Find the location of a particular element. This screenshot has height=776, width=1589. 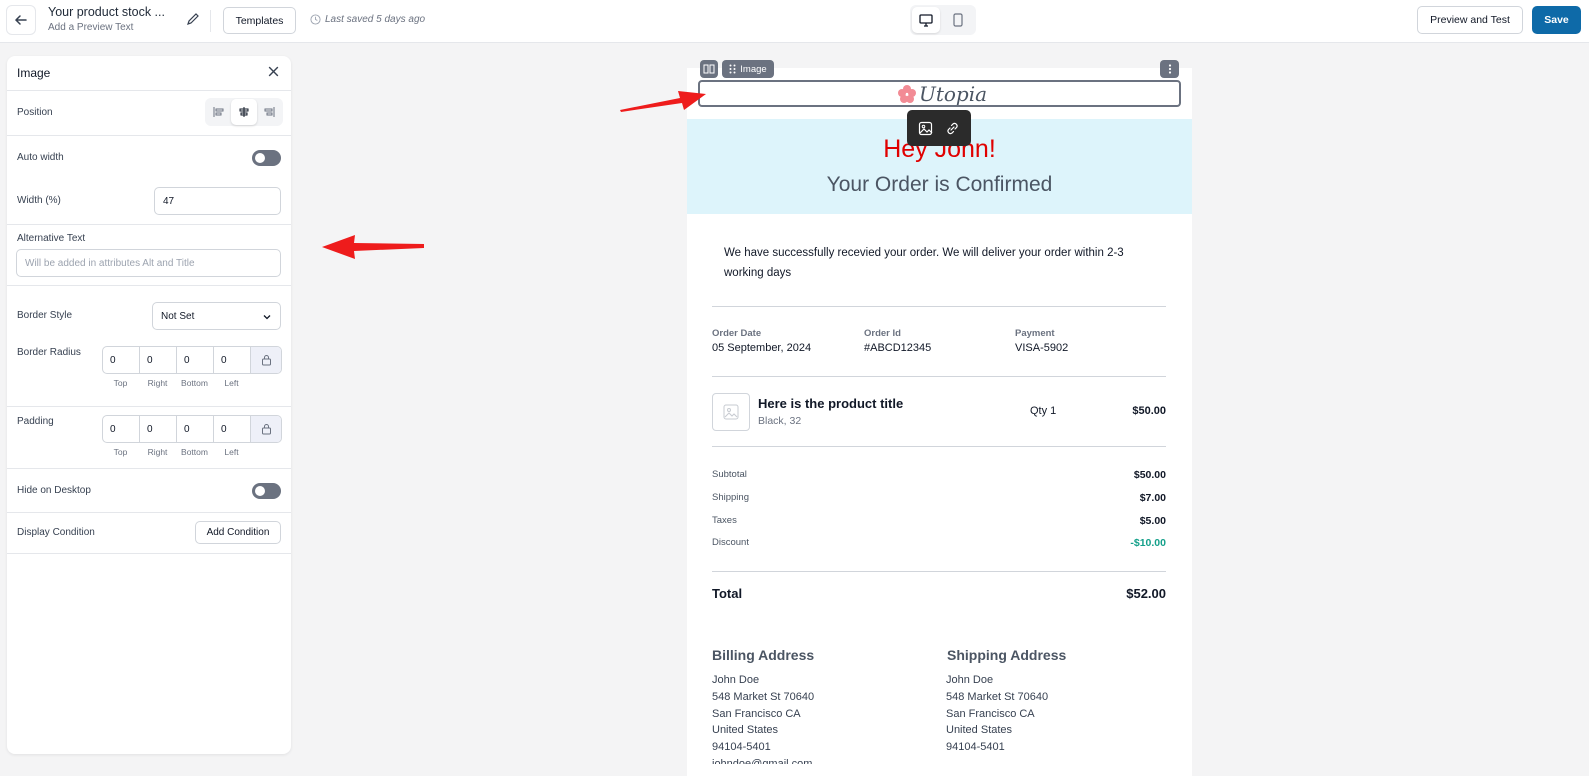

padding-lock-button is located at coordinates (266, 429).